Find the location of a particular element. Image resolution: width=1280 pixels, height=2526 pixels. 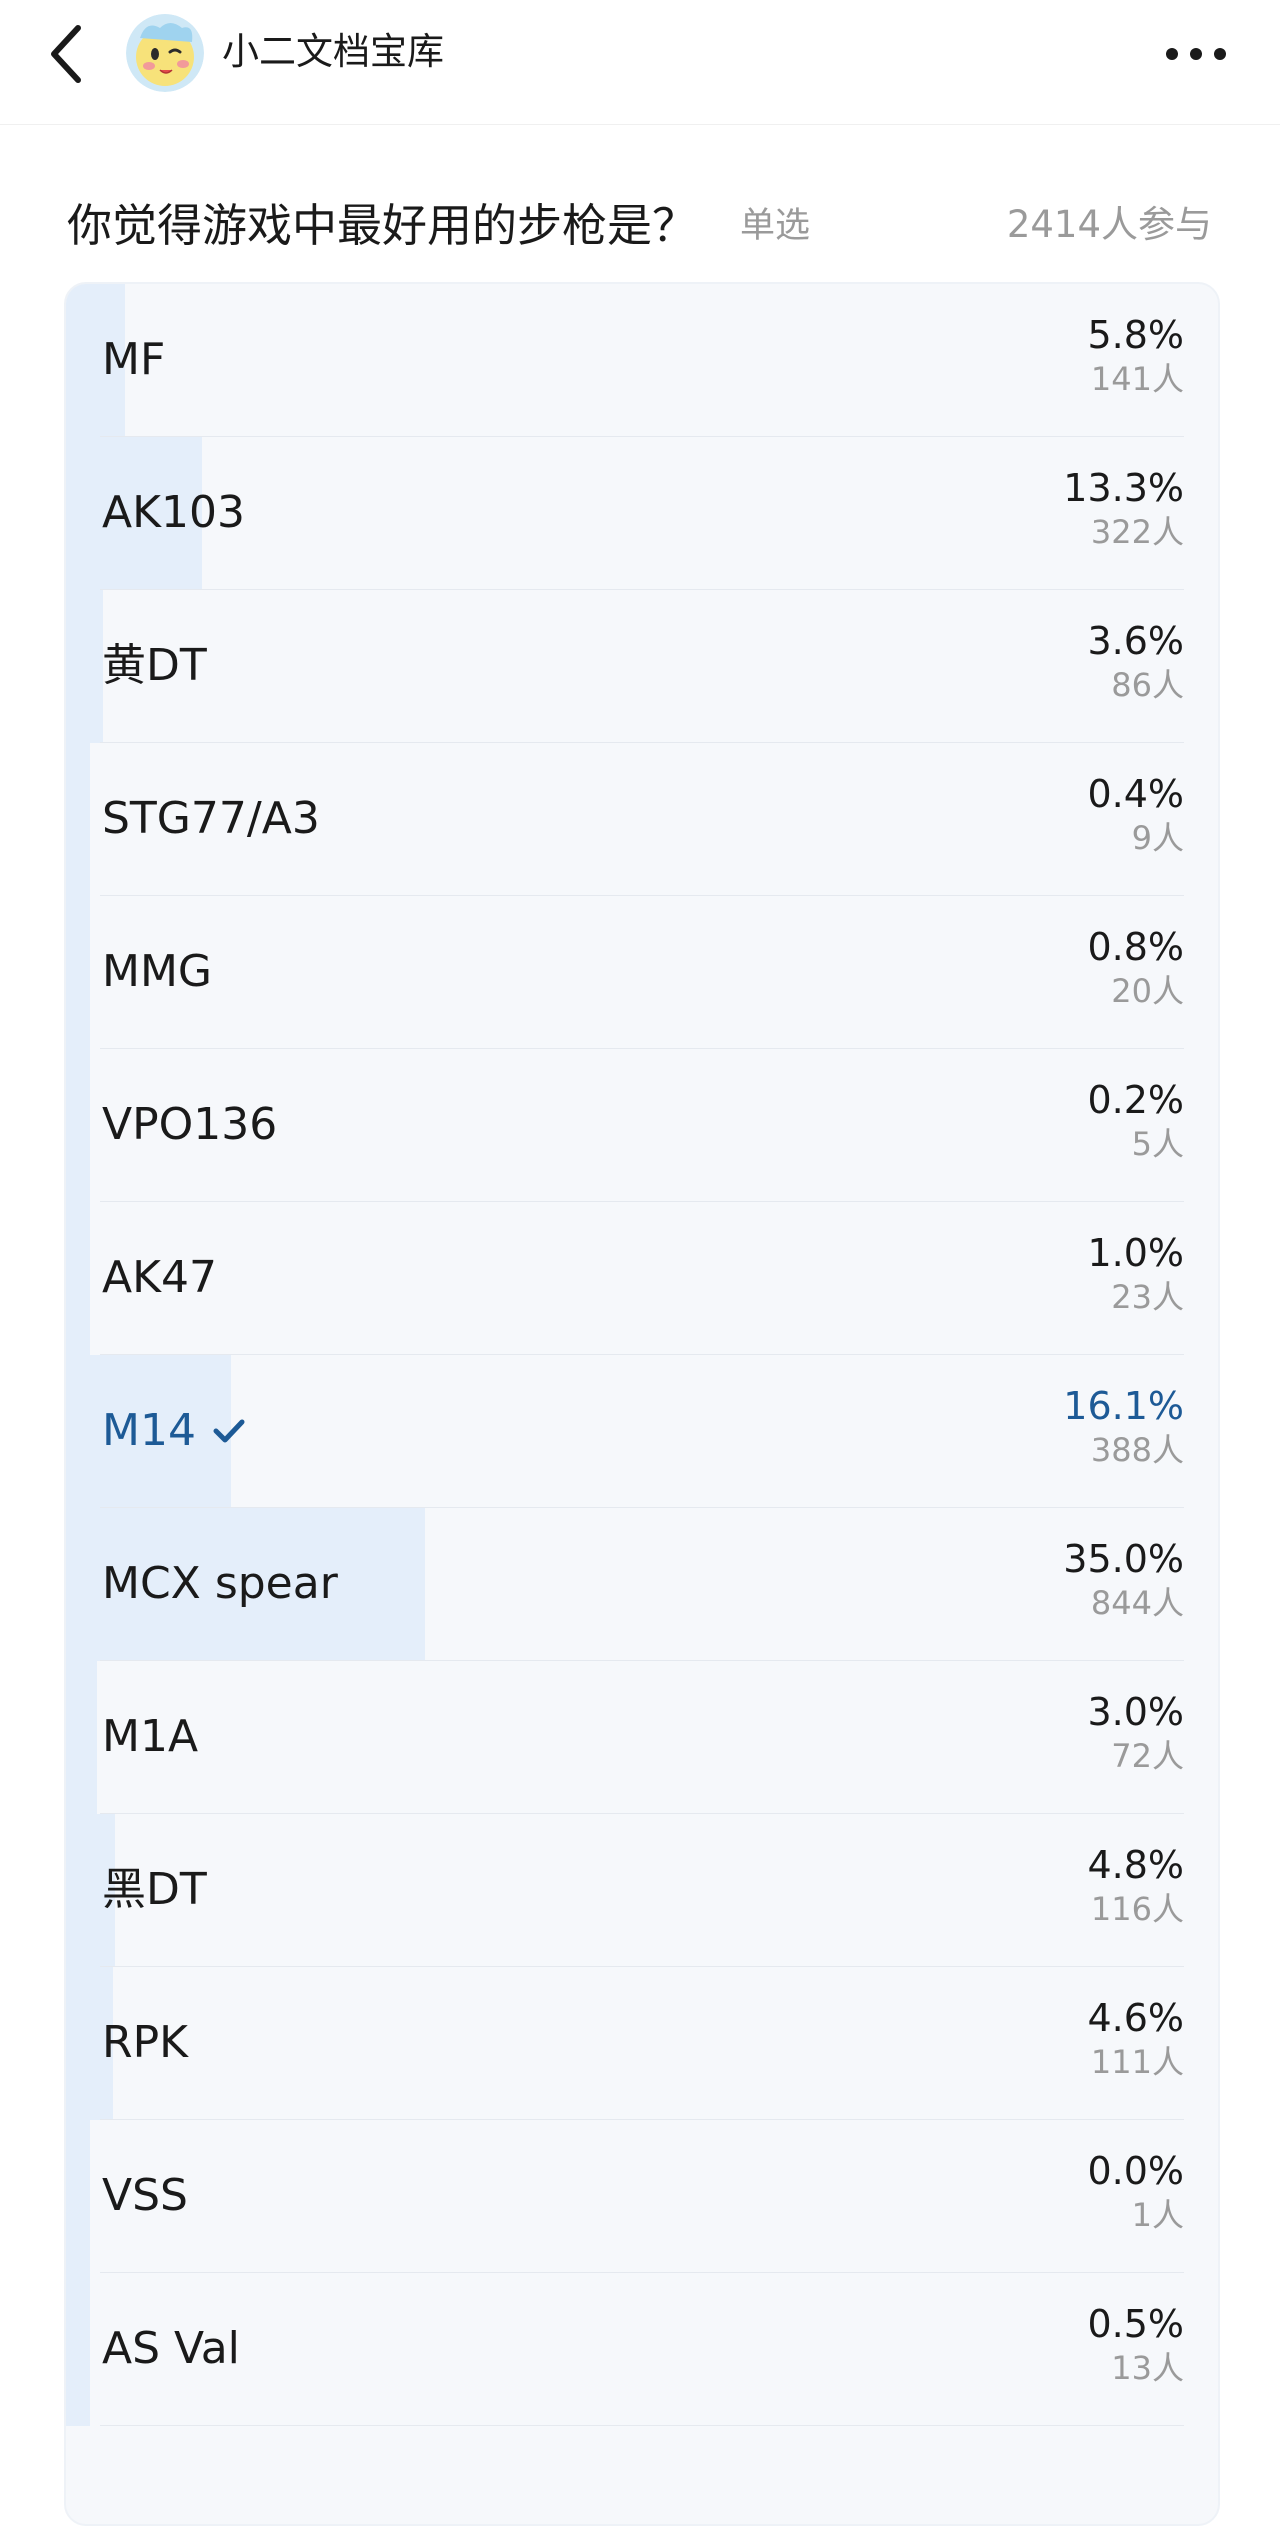

poll-option-count: 9人 is located at coordinates (1157, 838).